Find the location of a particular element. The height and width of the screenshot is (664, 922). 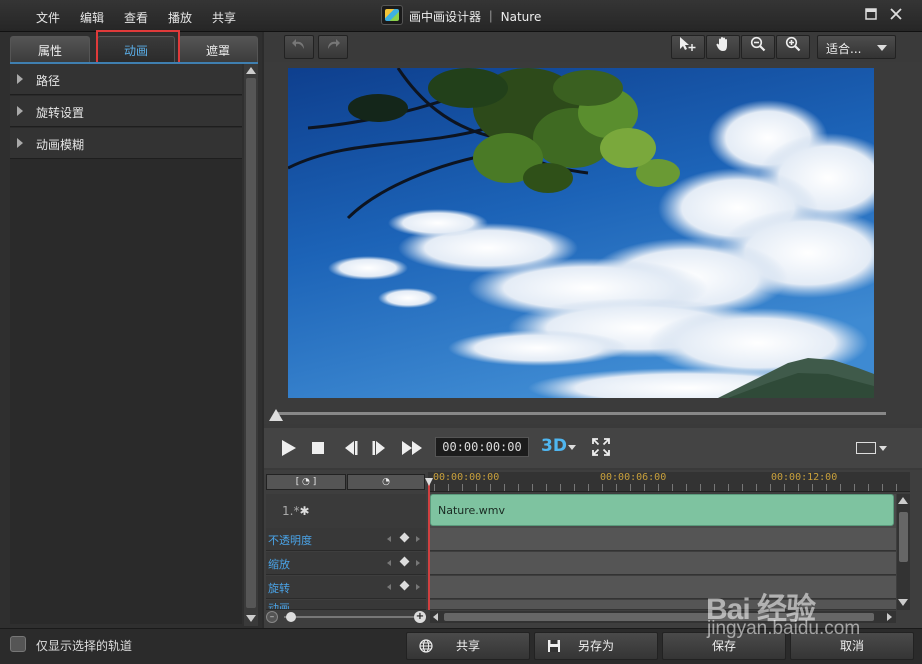

menu-edit: 编辑 is located at coordinates (92, 17).